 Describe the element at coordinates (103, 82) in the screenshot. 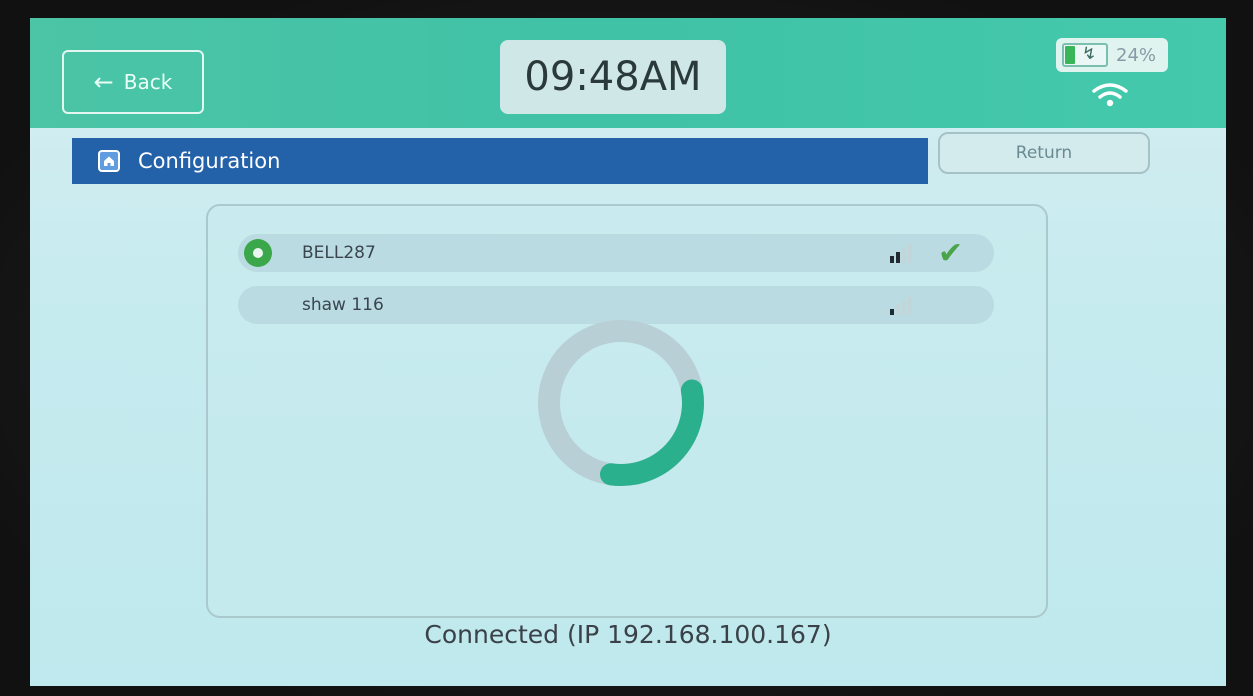

I see `back-arrow-icon: ←` at that location.